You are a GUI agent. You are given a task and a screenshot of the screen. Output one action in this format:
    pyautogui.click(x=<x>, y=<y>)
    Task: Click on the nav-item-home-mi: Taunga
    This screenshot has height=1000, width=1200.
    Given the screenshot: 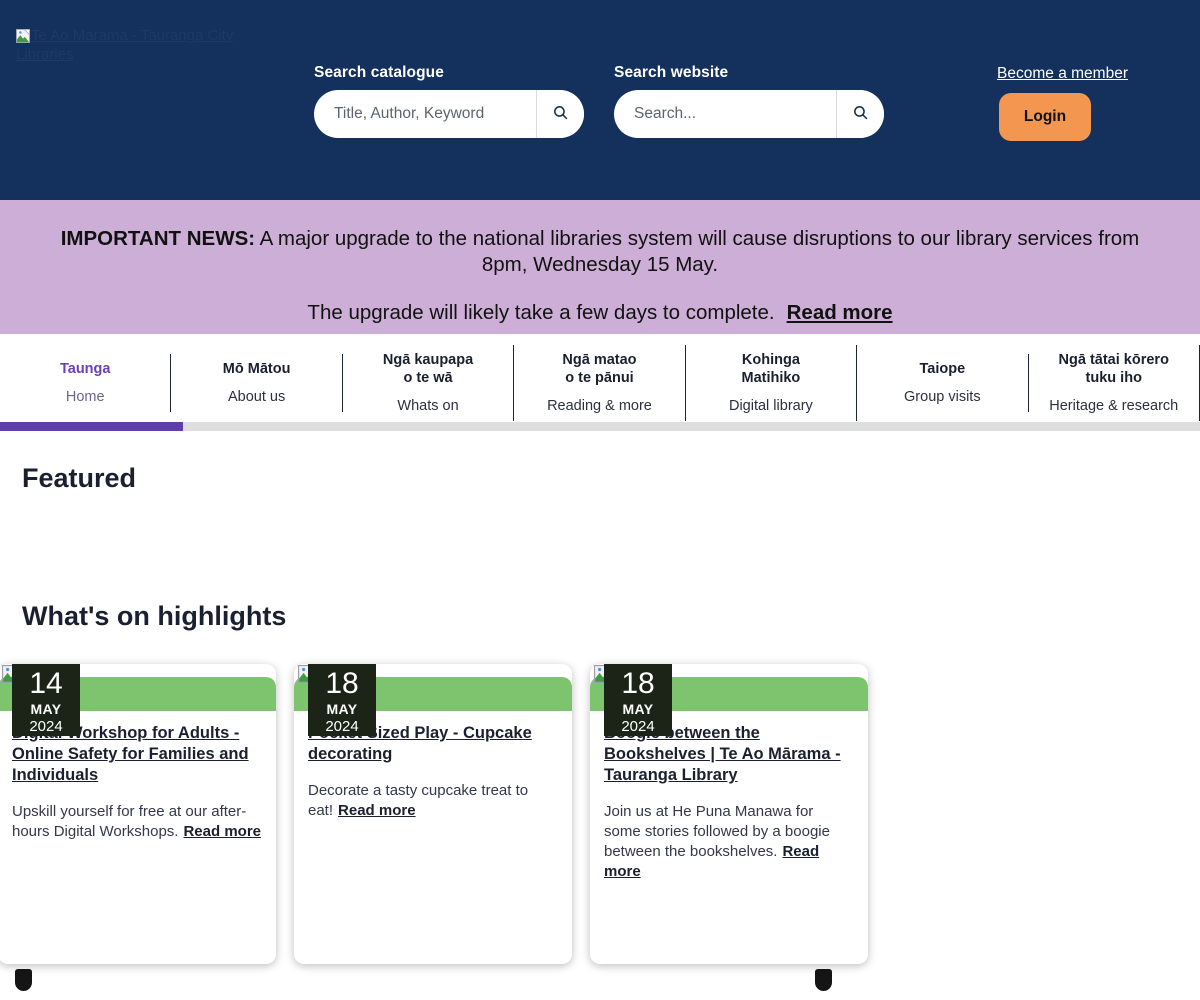 What is the action you would take?
    pyautogui.click(x=85, y=368)
    